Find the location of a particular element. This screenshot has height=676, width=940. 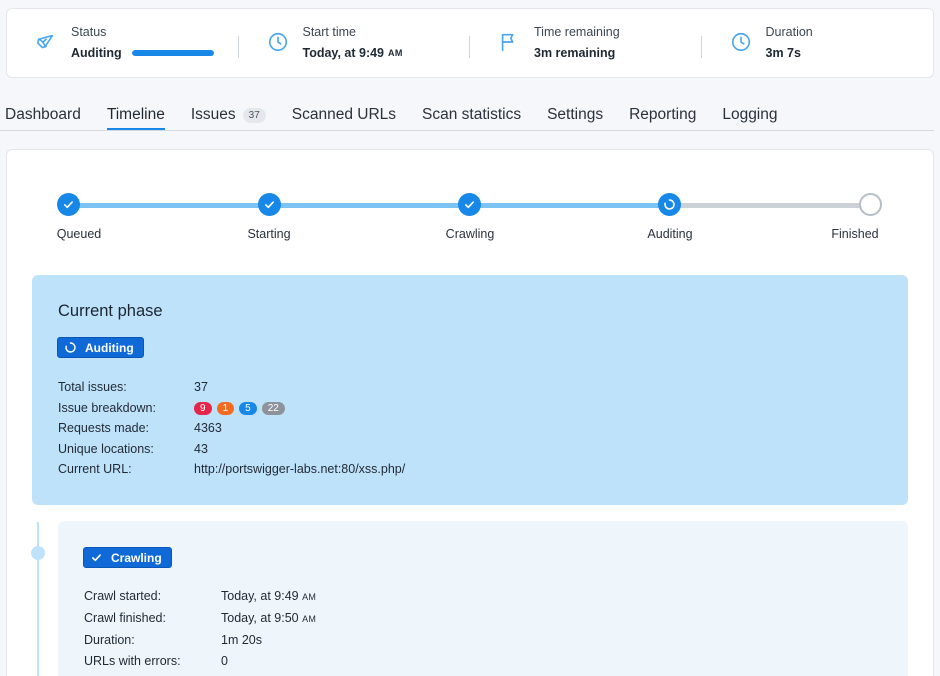

issue-breakdown-chips: 9 1 5 22 is located at coordinates (239, 408).